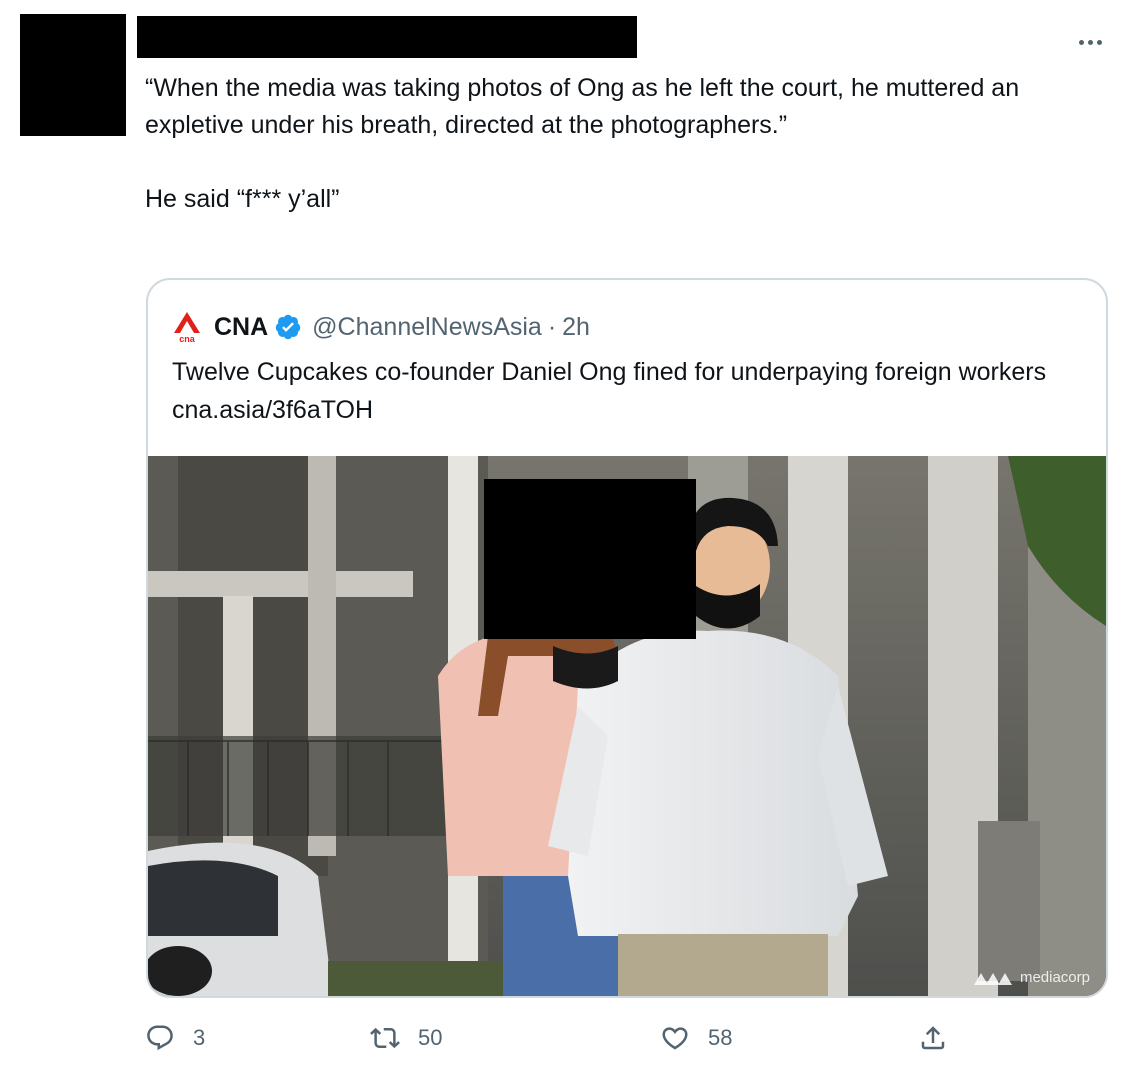  Describe the element at coordinates (696, 1038) in the screenshot. I see `like-button: 58` at that location.